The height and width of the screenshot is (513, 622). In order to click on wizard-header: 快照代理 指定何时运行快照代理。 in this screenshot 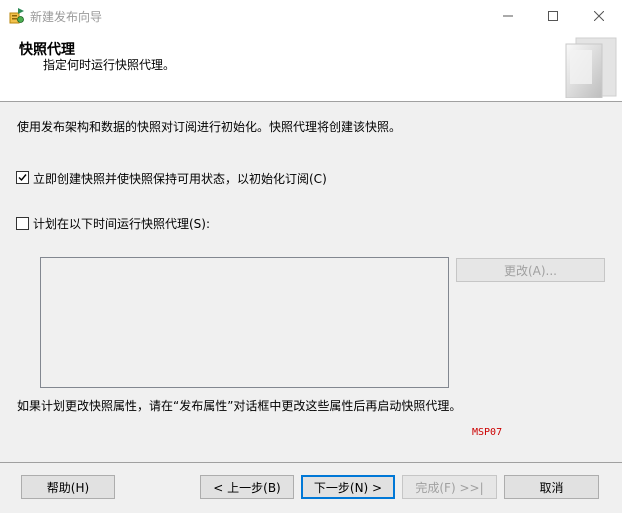, I will do `click(311, 66)`.